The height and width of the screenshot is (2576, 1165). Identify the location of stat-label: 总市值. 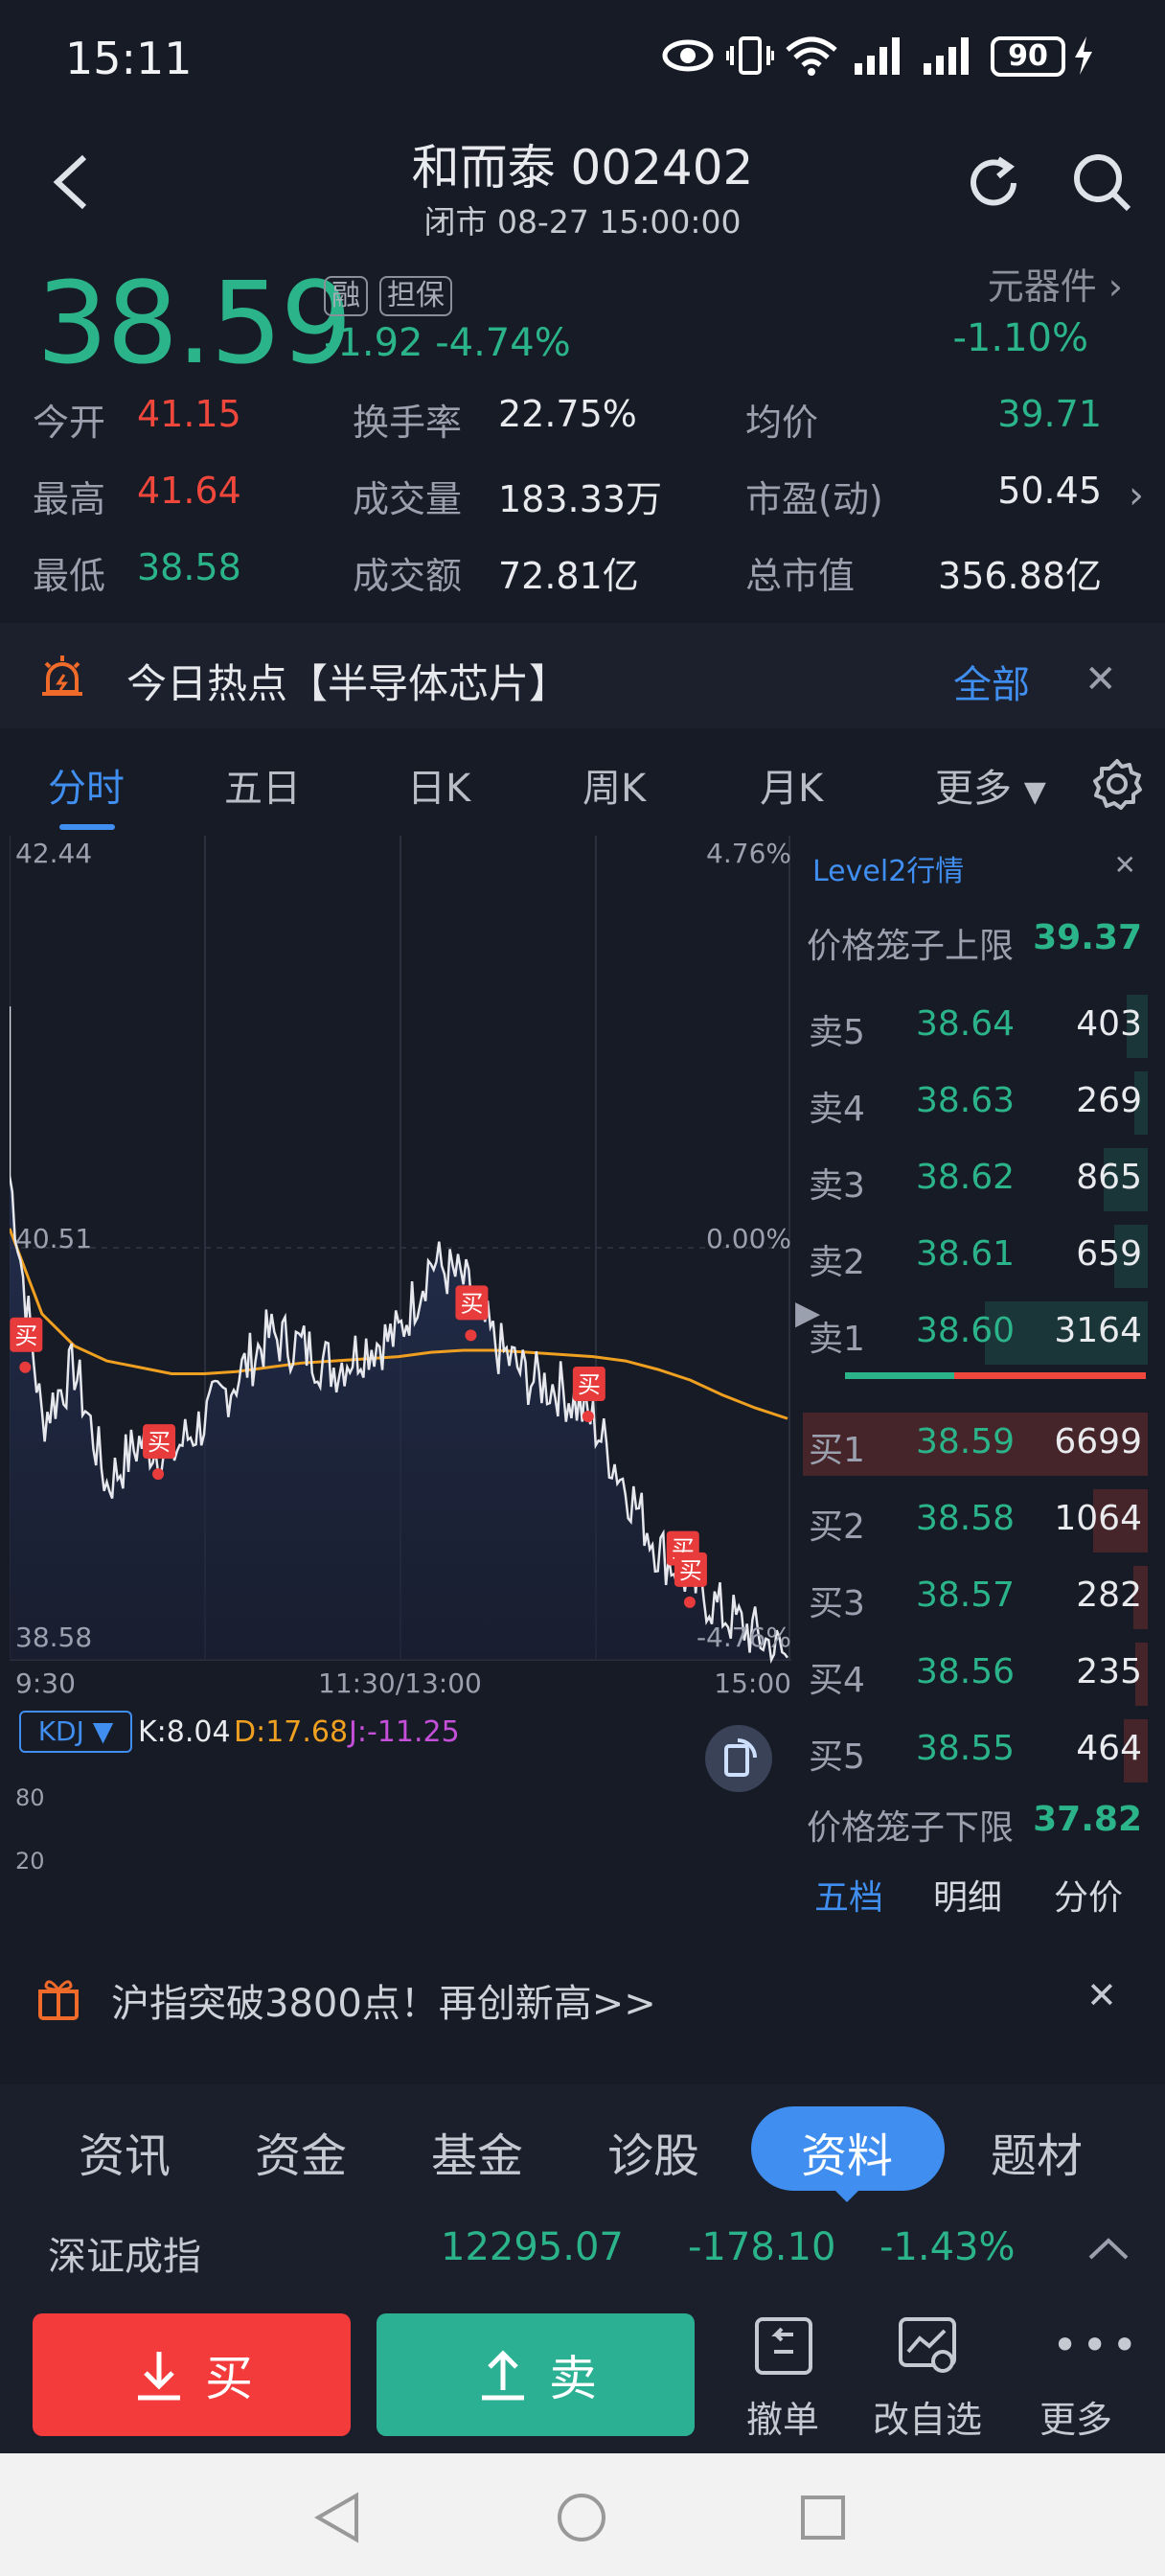
(800, 576).